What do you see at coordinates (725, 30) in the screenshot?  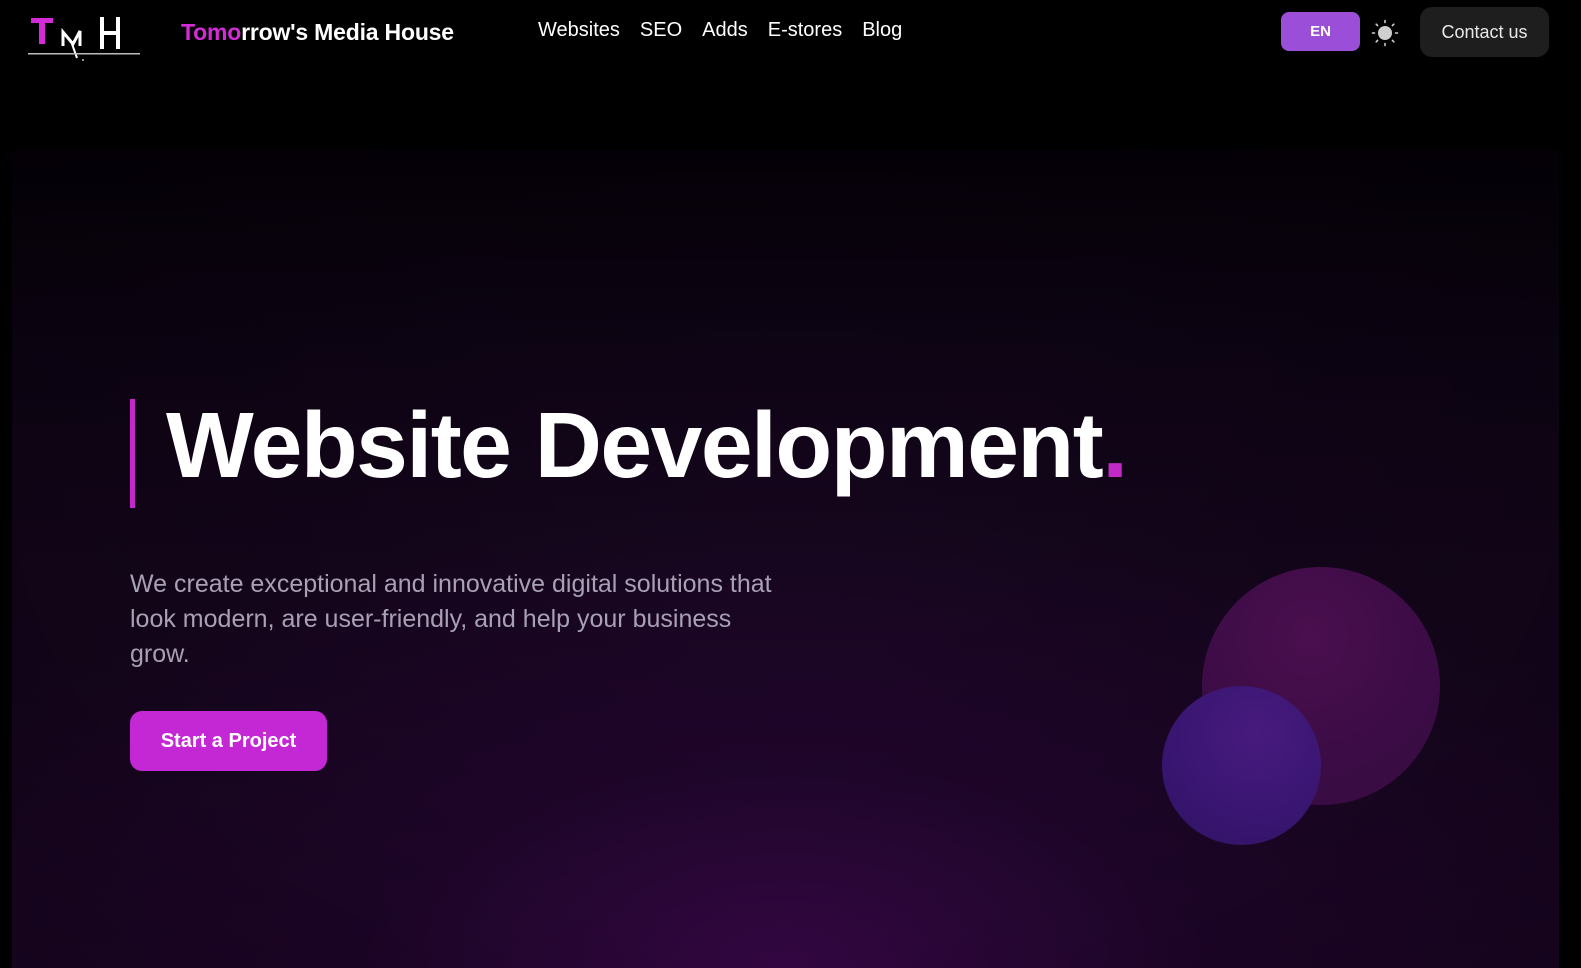 I see `nav-item-adds: Adds` at bounding box center [725, 30].